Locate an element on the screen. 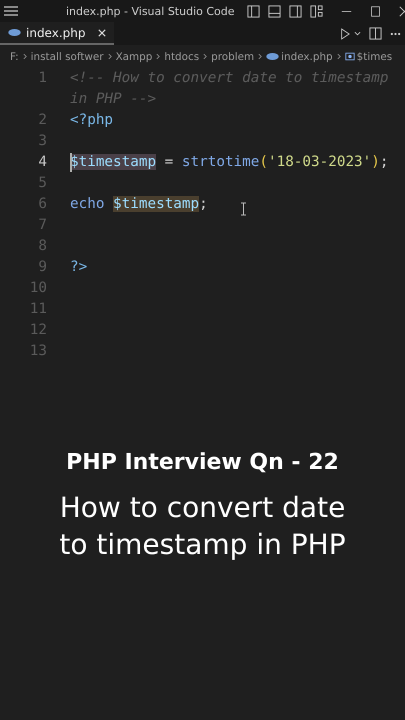 This screenshot has height=720, width=405. line-number: 2 is located at coordinates (42, 120).